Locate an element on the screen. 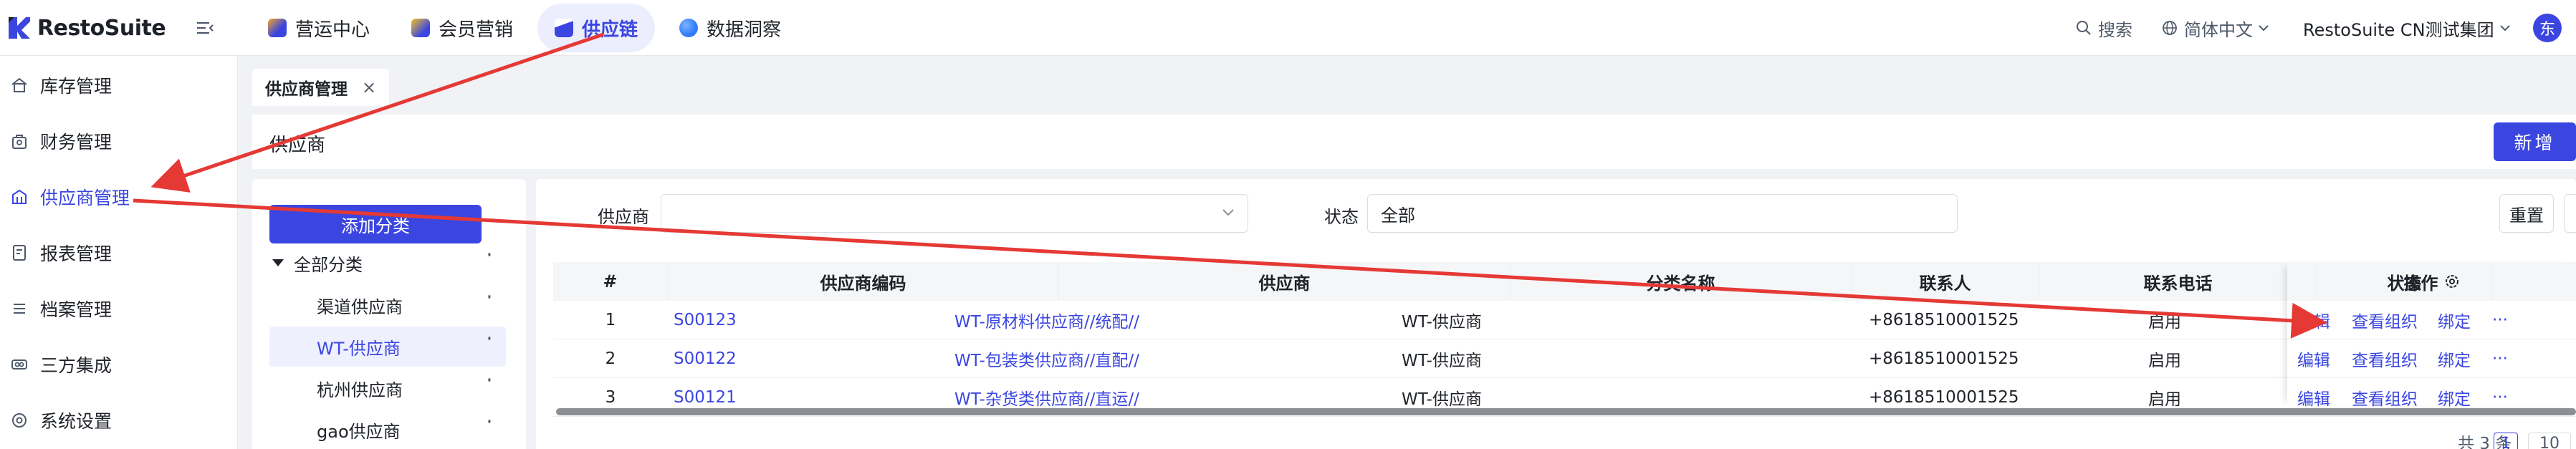 The height and width of the screenshot is (449, 2576). column-header-actions-label: 操作 is located at coordinates (2431, 282).